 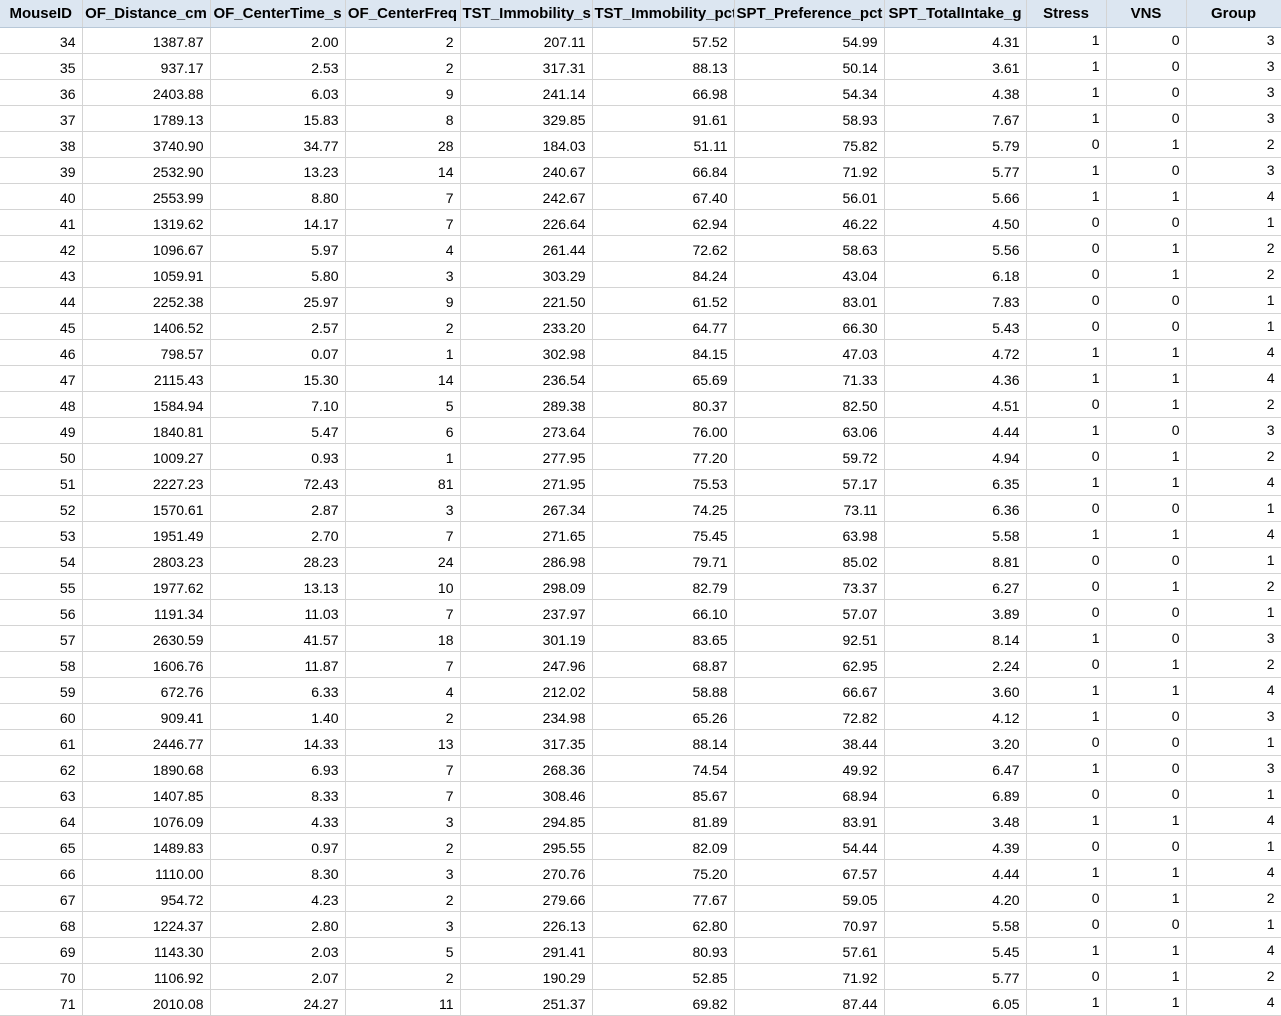 What do you see at coordinates (278, 14) in the screenshot?
I see `column-header: OF_CenterTime_s` at bounding box center [278, 14].